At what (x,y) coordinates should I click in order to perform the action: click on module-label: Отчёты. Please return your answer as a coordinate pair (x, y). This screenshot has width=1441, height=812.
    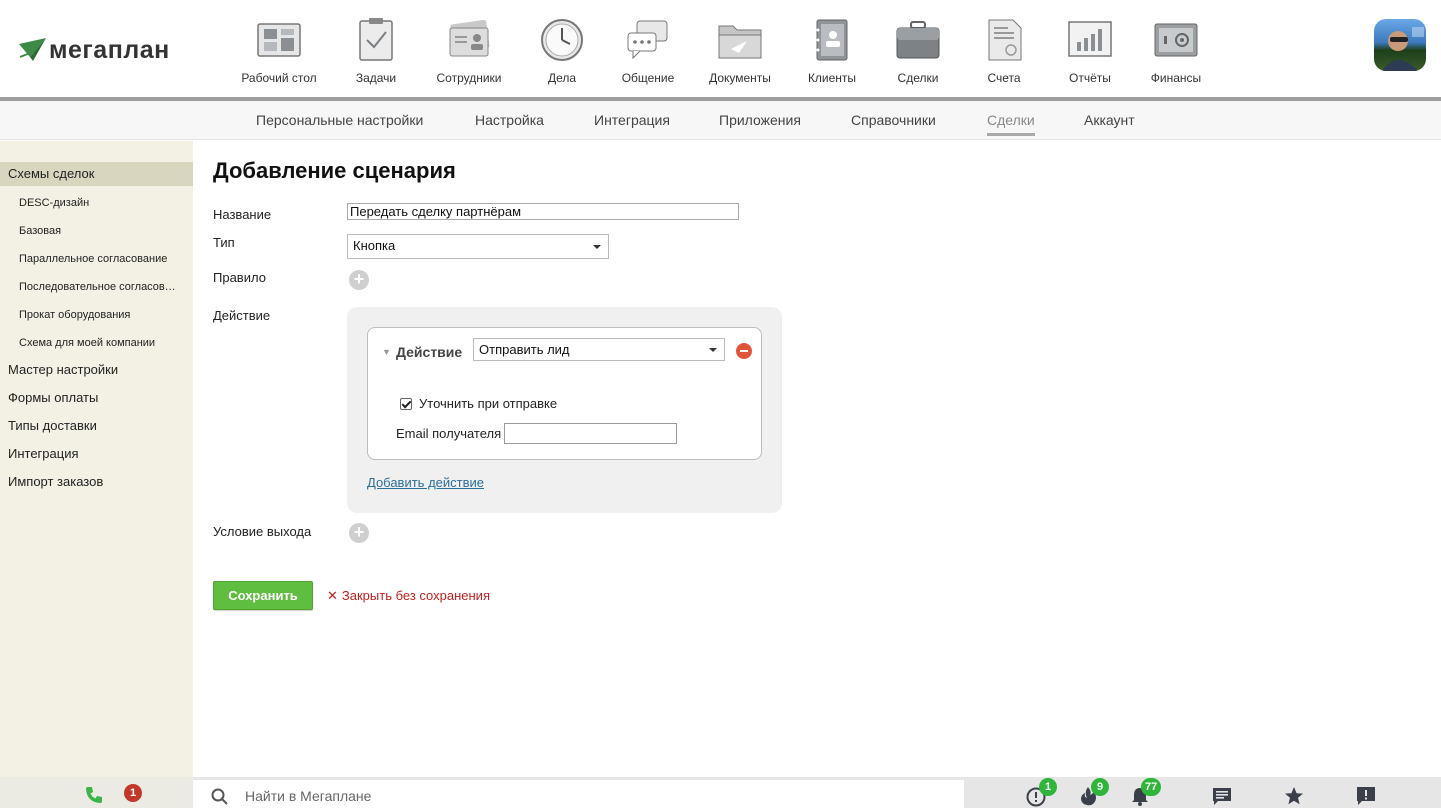
    Looking at the image, I should click on (1090, 78).